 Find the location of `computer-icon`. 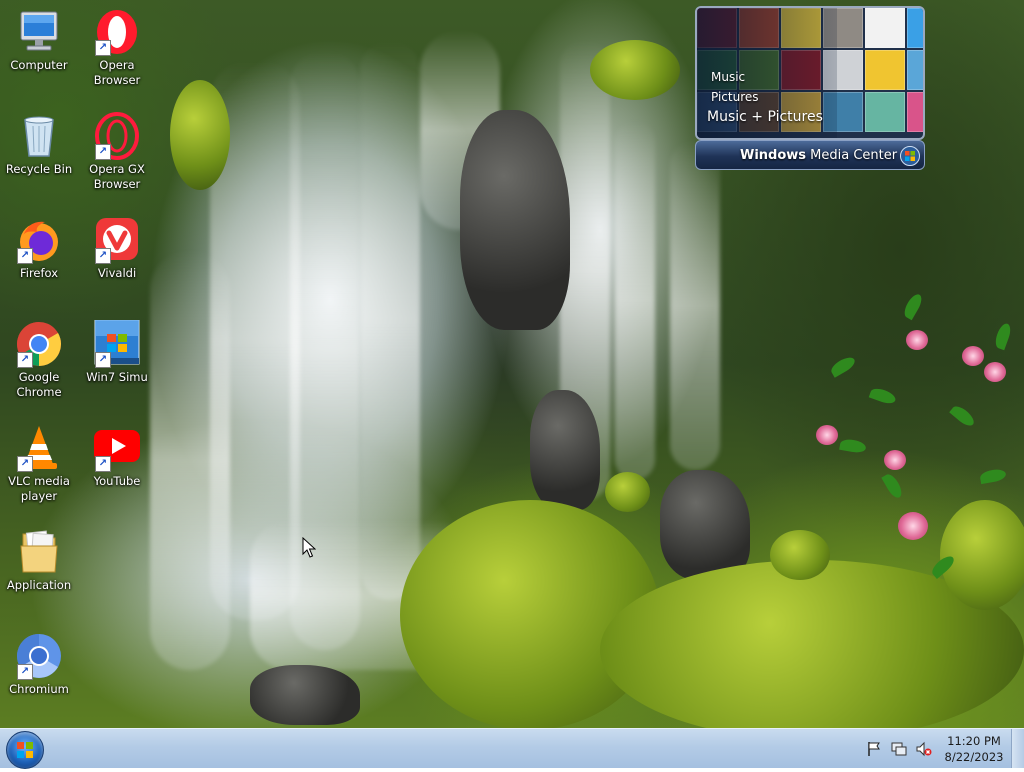

computer-icon is located at coordinates (39, 32).